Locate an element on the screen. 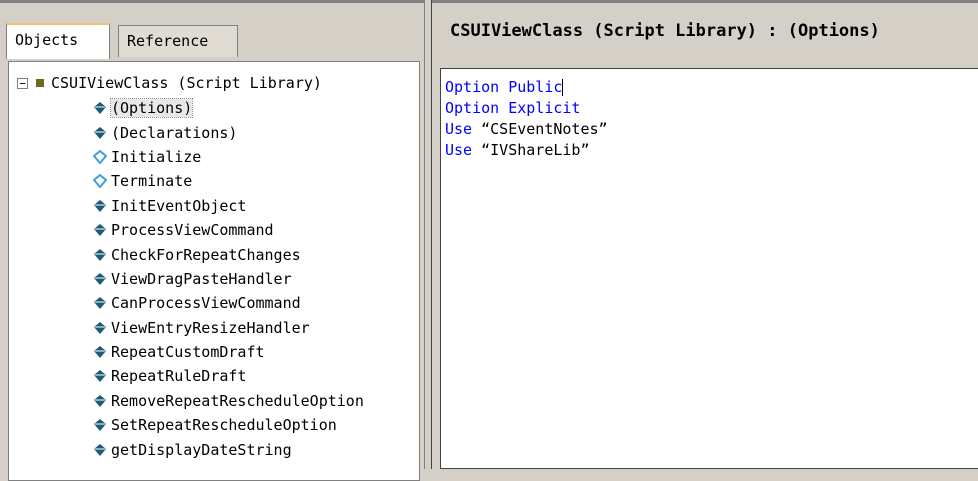 The height and width of the screenshot is (481, 978). tree-item-label: Initialize is located at coordinates (156, 156).